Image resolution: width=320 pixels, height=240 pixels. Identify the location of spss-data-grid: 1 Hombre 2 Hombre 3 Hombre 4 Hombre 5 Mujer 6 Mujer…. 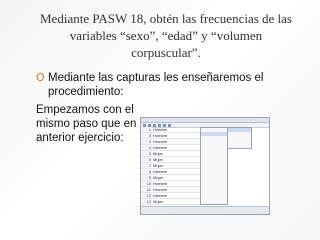
(171, 170).